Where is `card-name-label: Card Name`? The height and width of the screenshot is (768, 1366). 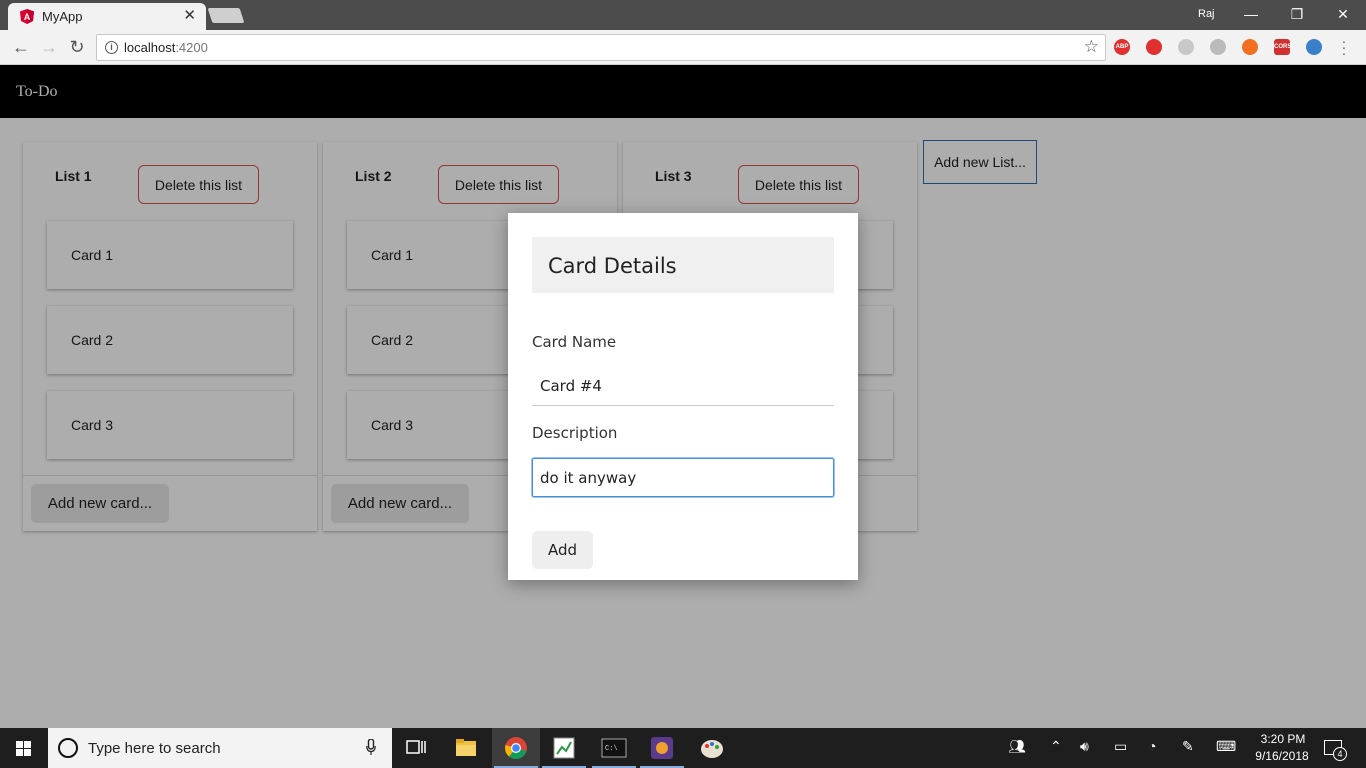
card-name-label: Card Name is located at coordinates (574, 342).